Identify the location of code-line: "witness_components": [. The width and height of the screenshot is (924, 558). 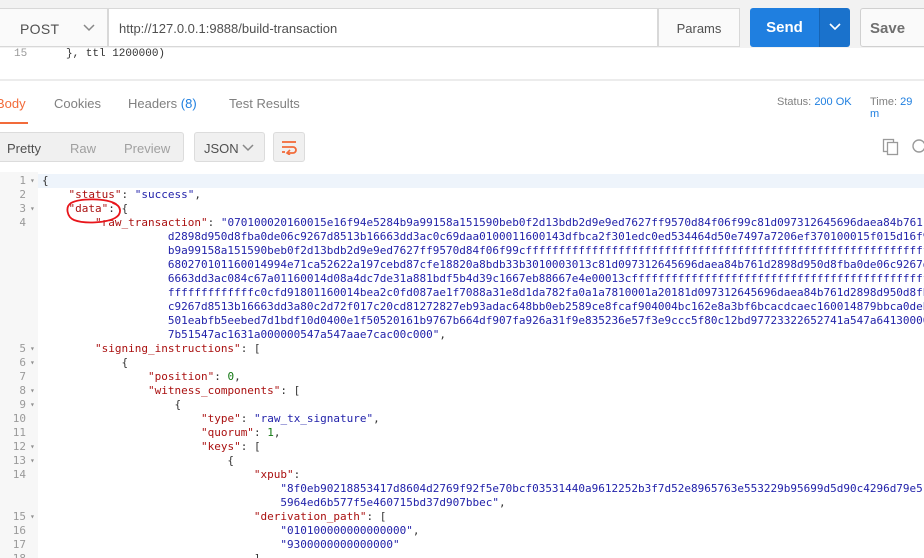
(171, 390).